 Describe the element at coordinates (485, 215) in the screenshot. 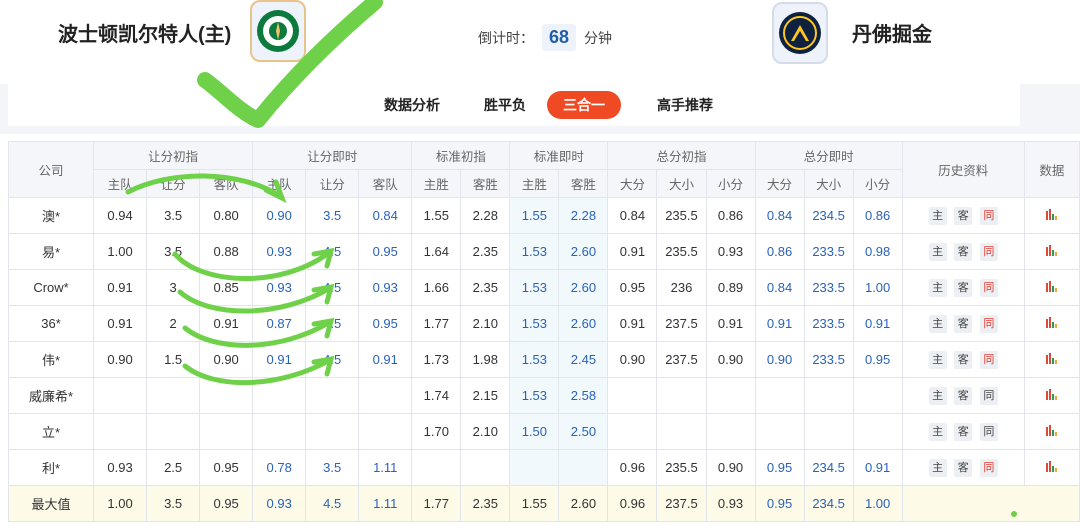

I see `standard-initial-cell: 2.28` at that location.